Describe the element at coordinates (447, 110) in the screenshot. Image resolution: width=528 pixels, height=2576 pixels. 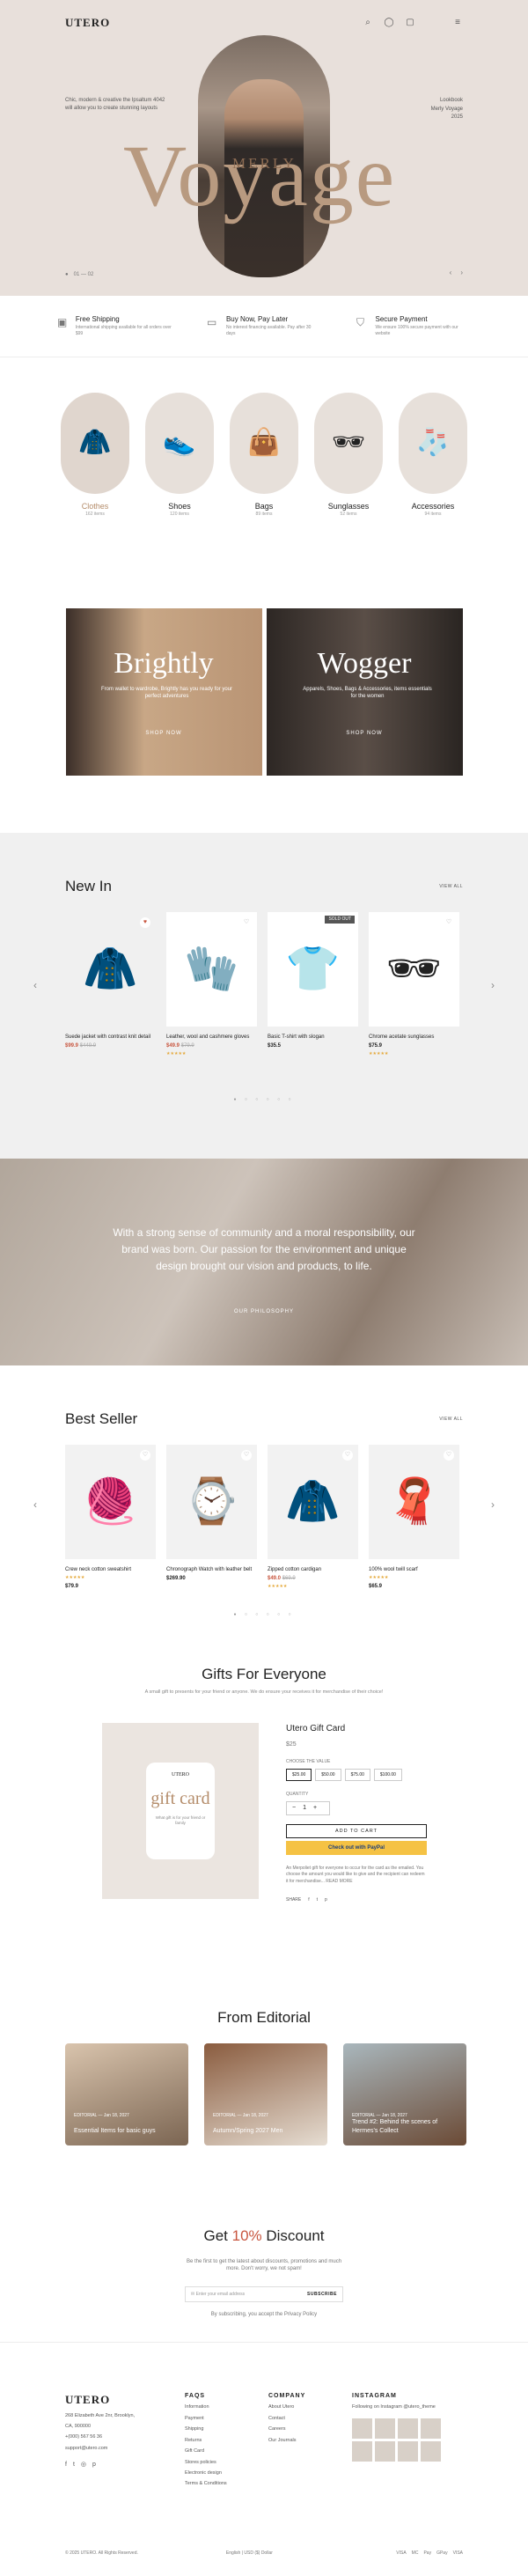
I see `hero-side-info: Lookbook Merly Voyage 2025` at that location.